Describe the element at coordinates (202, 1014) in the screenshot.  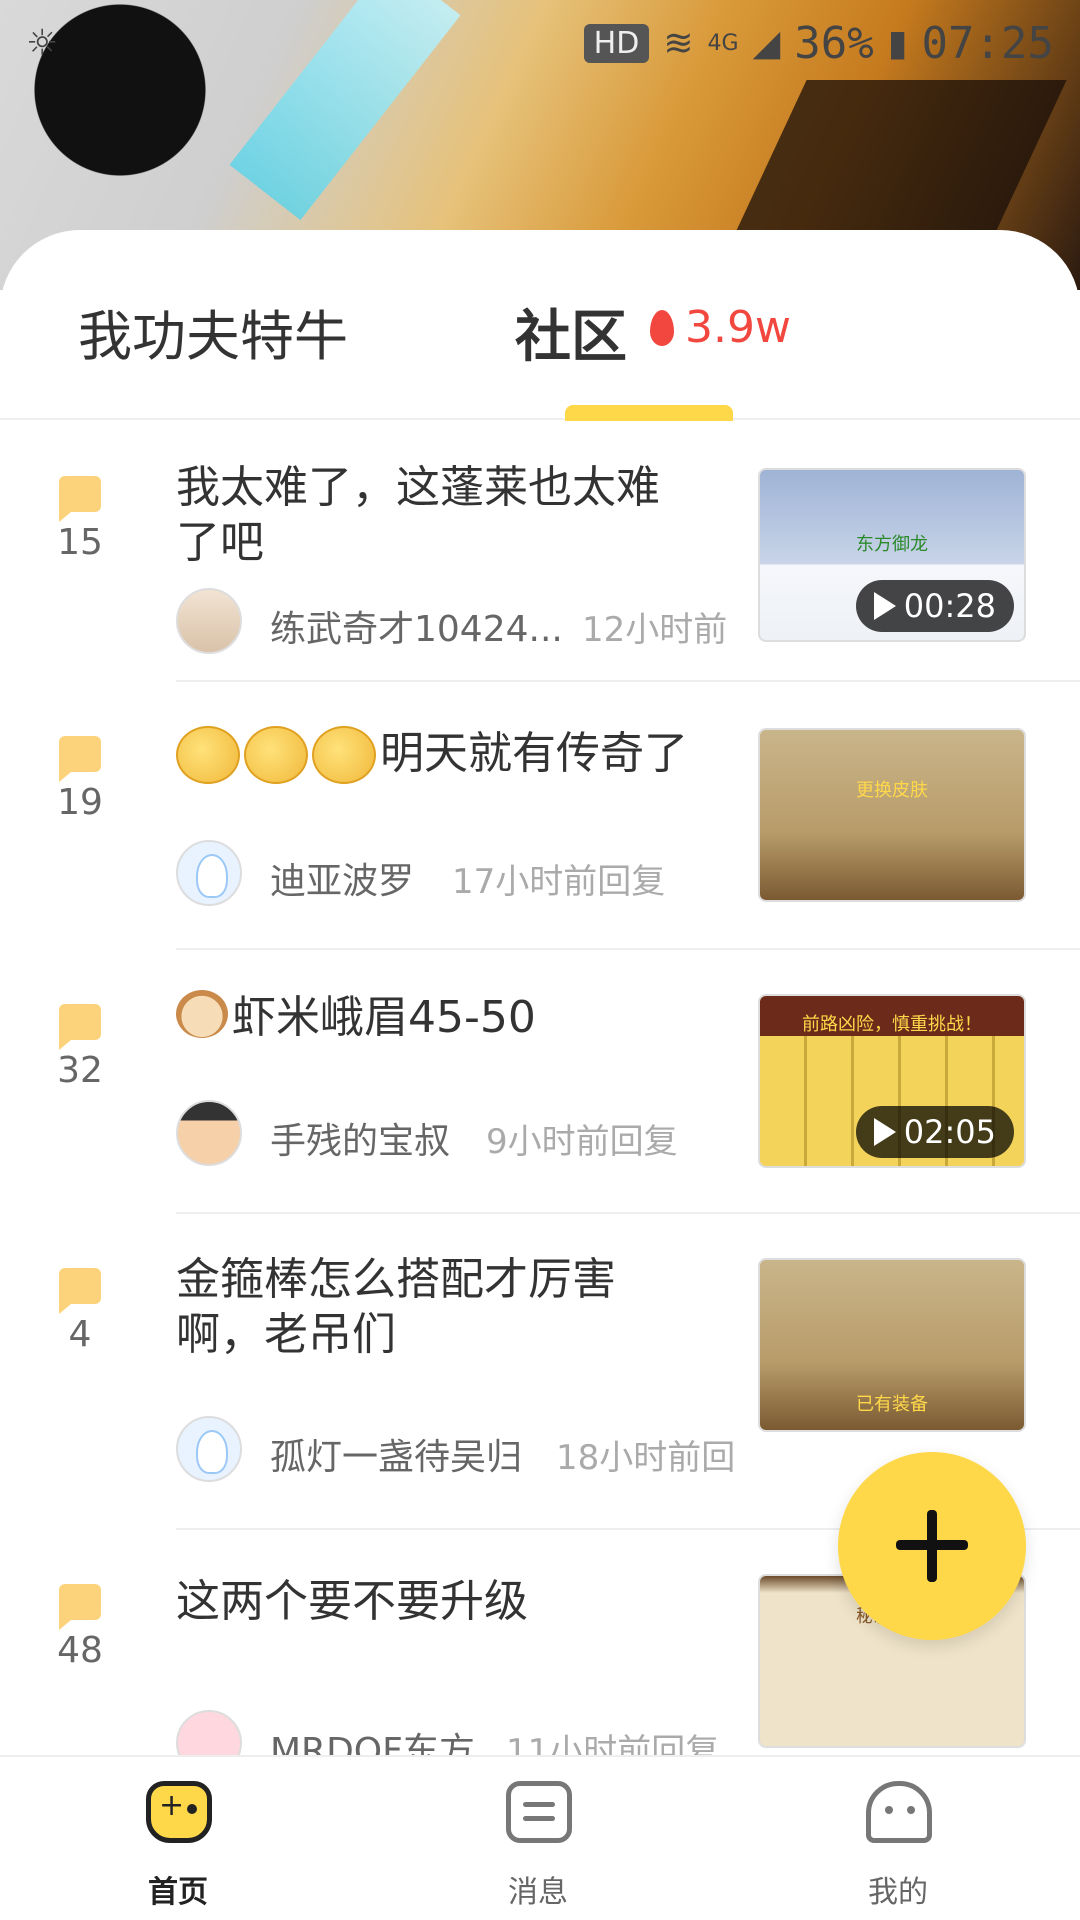
I see `dog-emoji-icon` at that location.